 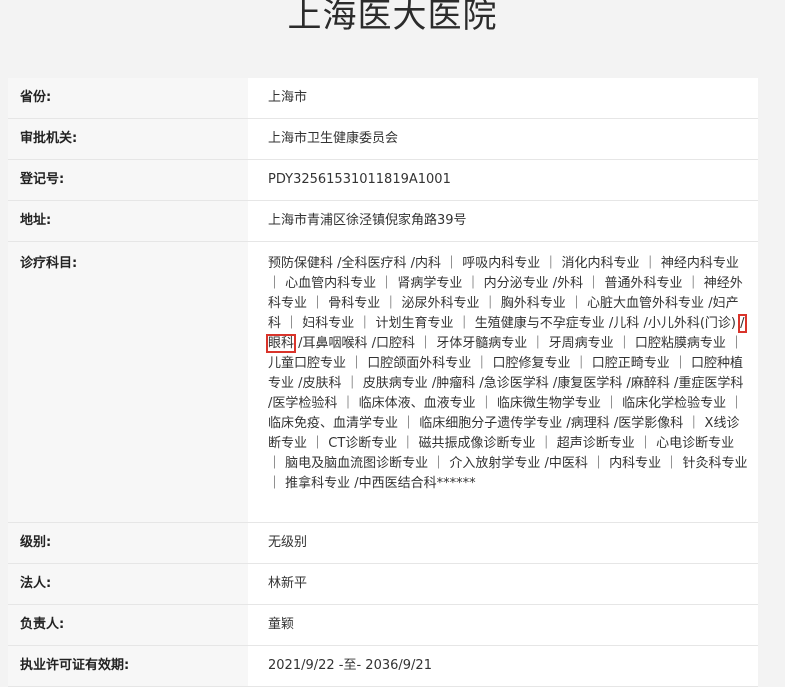 I want to click on label-scope: 诊疗科目:, so click(x=128, y=382).